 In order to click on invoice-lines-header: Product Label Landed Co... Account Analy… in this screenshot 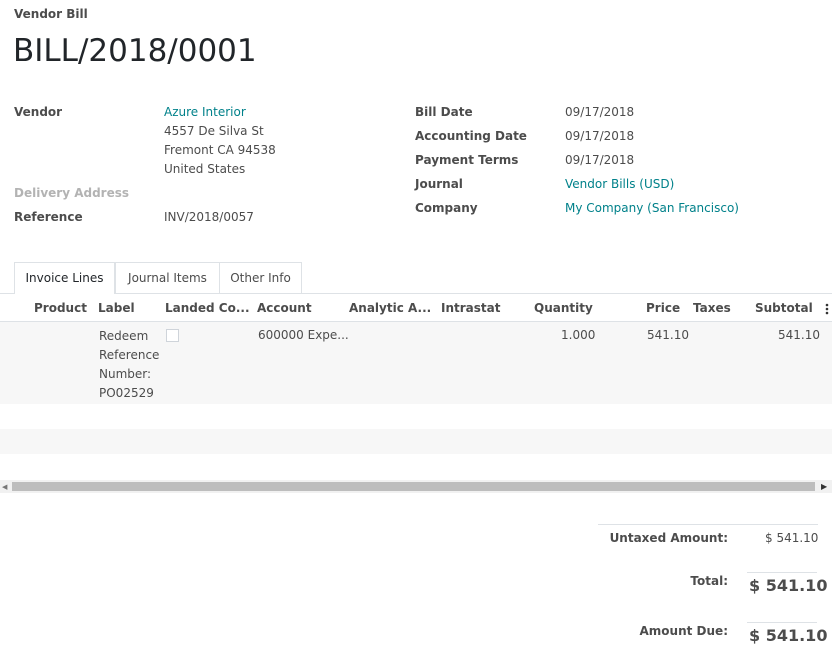, I will do `click(416, 308)`.